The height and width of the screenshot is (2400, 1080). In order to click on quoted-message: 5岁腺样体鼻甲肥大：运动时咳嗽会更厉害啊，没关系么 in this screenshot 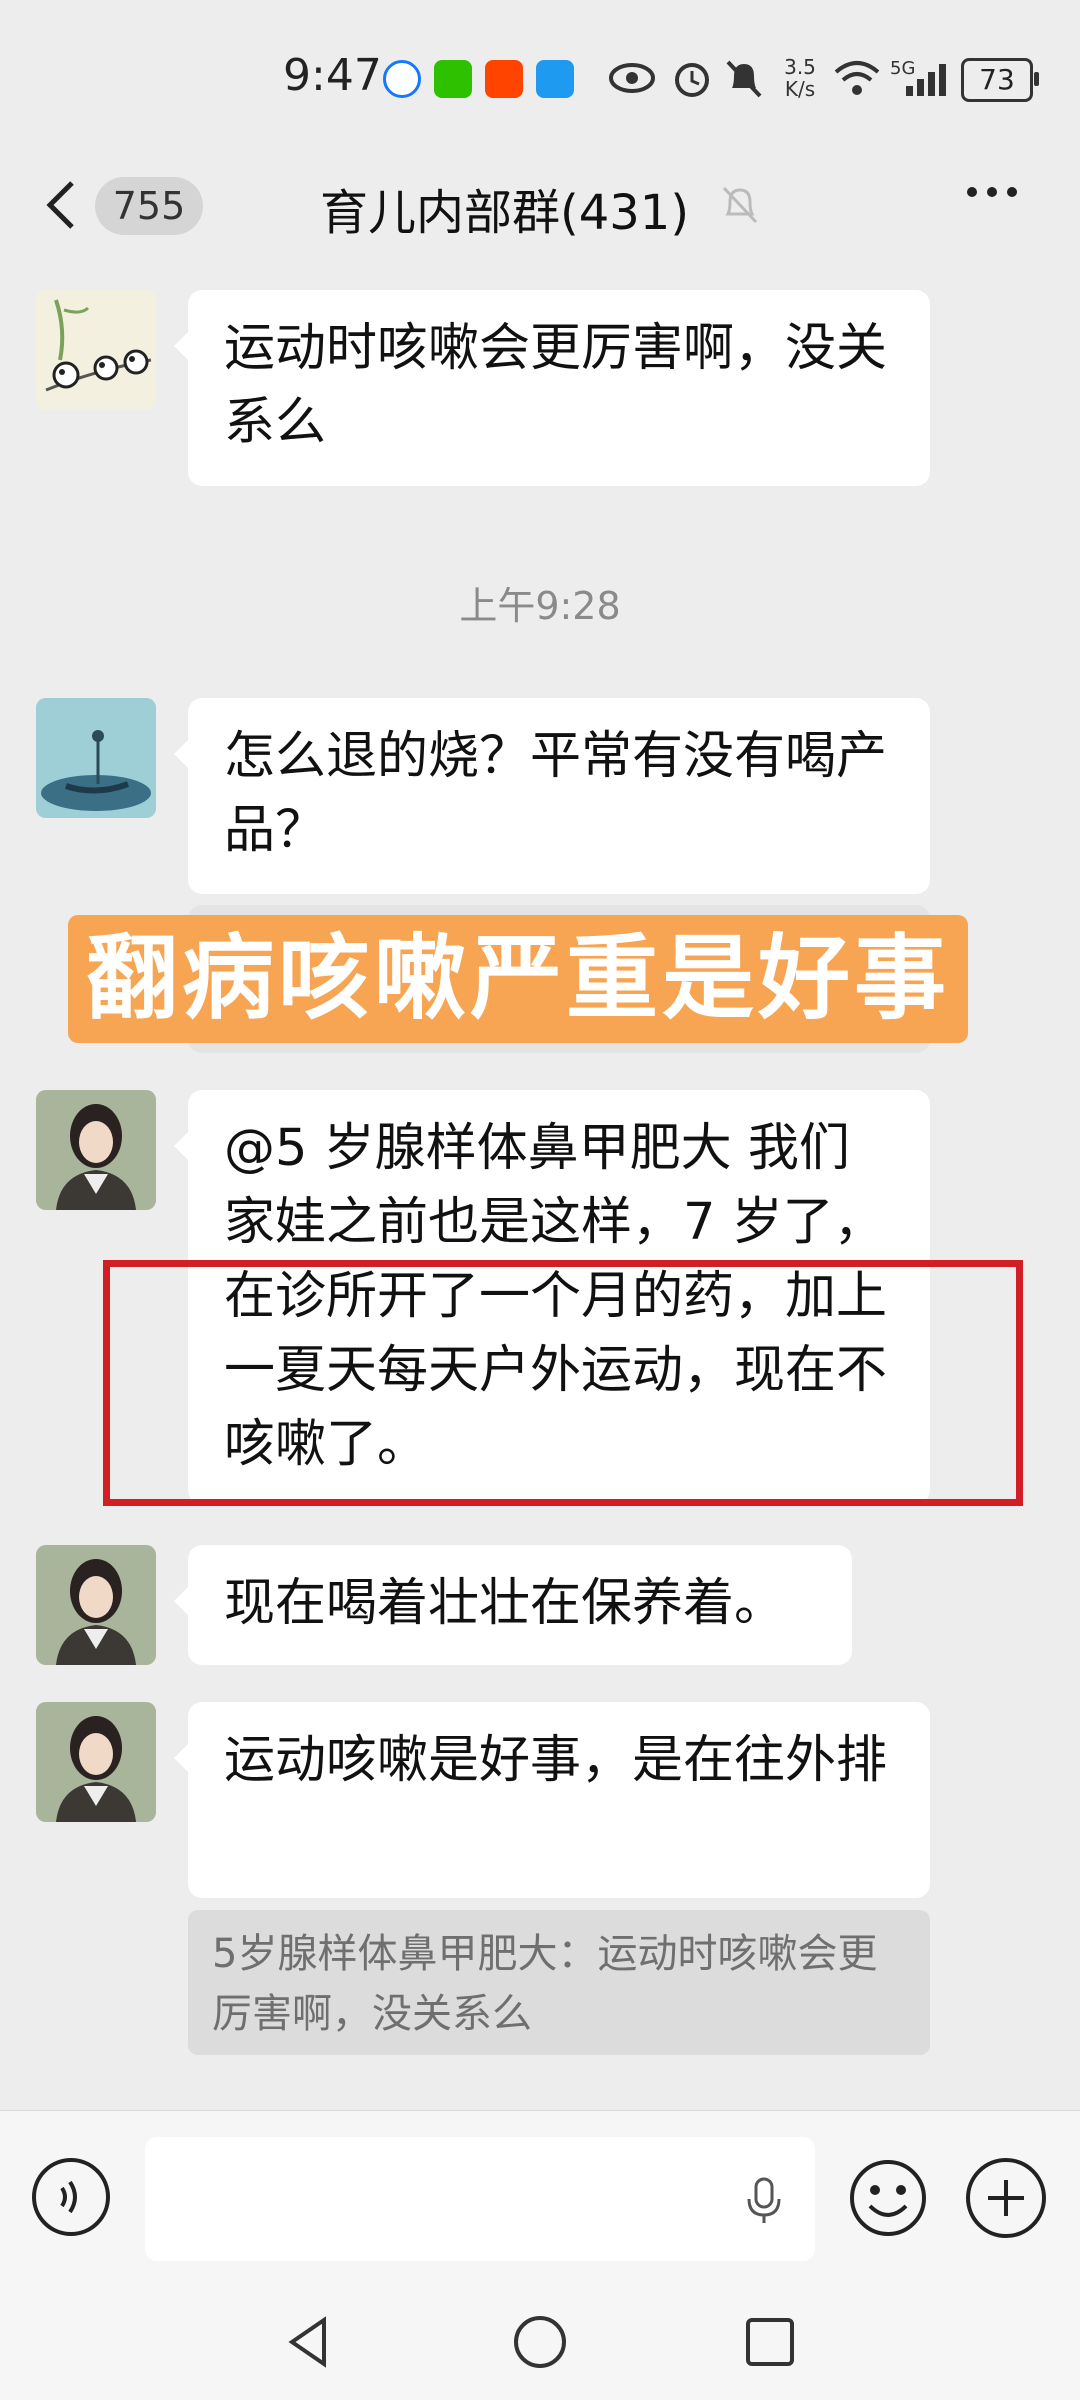, I will do `click(559, 1982)`.